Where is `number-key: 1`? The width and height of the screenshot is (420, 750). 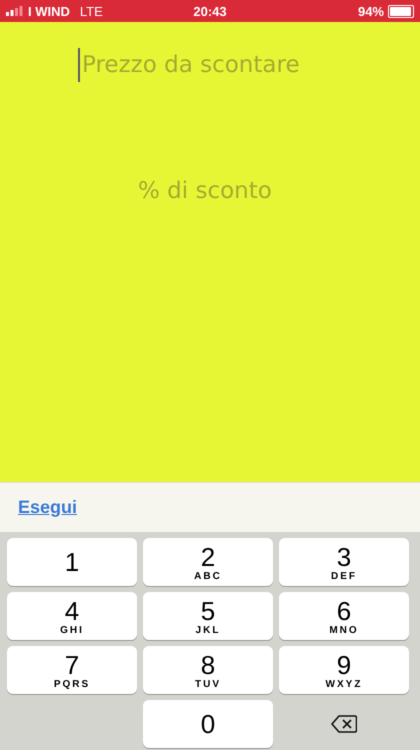
number-key: 1 is located at coordinates (72, 562).